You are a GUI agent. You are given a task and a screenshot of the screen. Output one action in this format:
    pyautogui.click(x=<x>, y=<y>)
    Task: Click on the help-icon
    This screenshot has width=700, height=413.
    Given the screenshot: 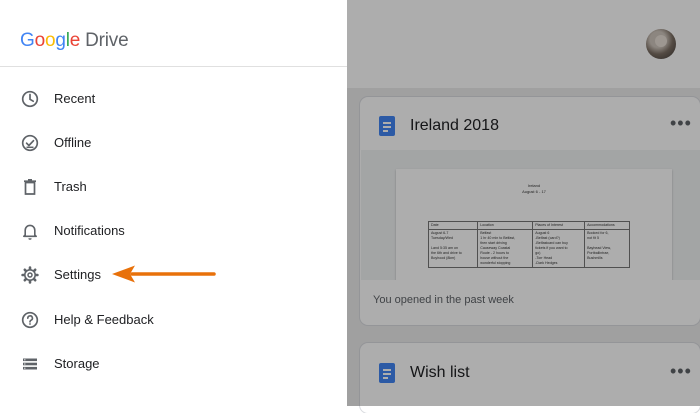 What is the action you would take?
    pyautogui.click(x=30, y=320)
    